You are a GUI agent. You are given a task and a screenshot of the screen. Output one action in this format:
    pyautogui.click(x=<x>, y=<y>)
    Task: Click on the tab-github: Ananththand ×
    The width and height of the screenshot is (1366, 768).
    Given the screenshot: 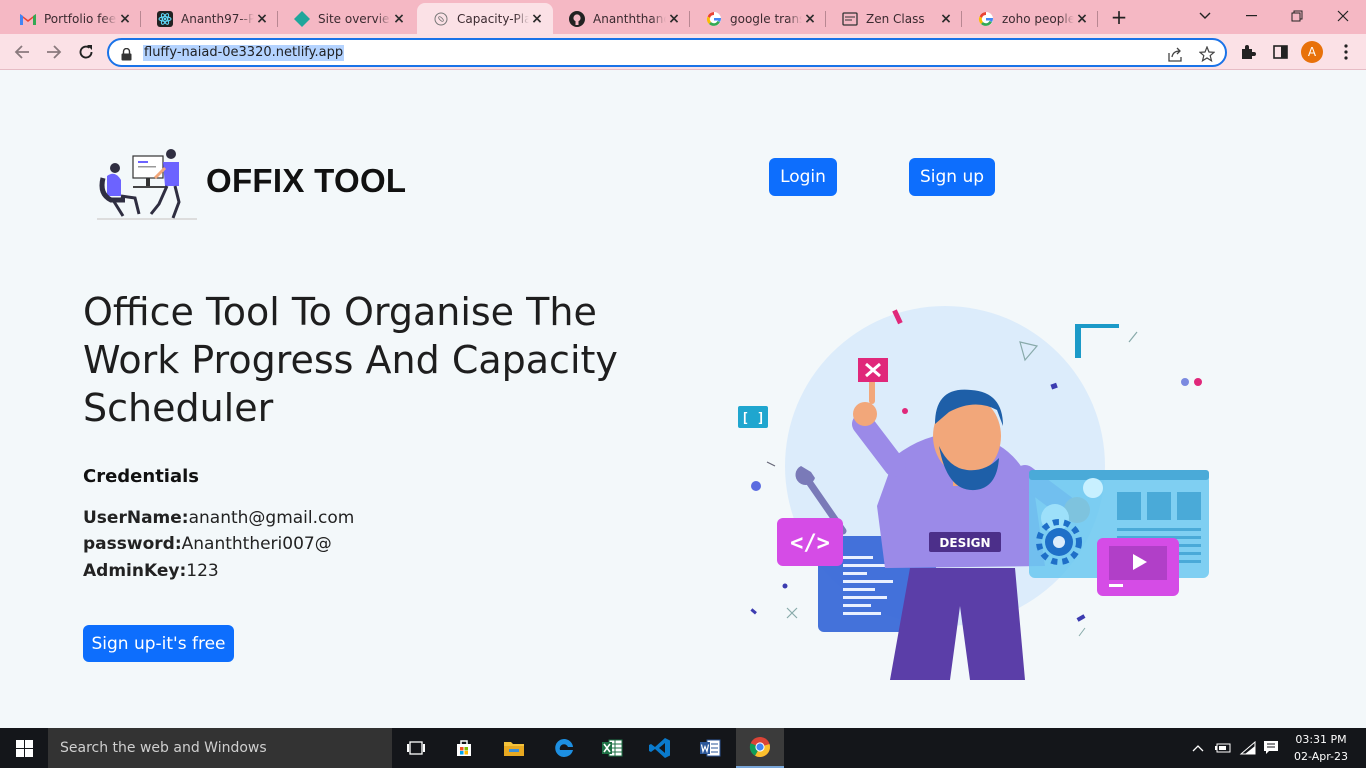 What is the action you would take?
    pyautogui.click(x=621, y=18)
    